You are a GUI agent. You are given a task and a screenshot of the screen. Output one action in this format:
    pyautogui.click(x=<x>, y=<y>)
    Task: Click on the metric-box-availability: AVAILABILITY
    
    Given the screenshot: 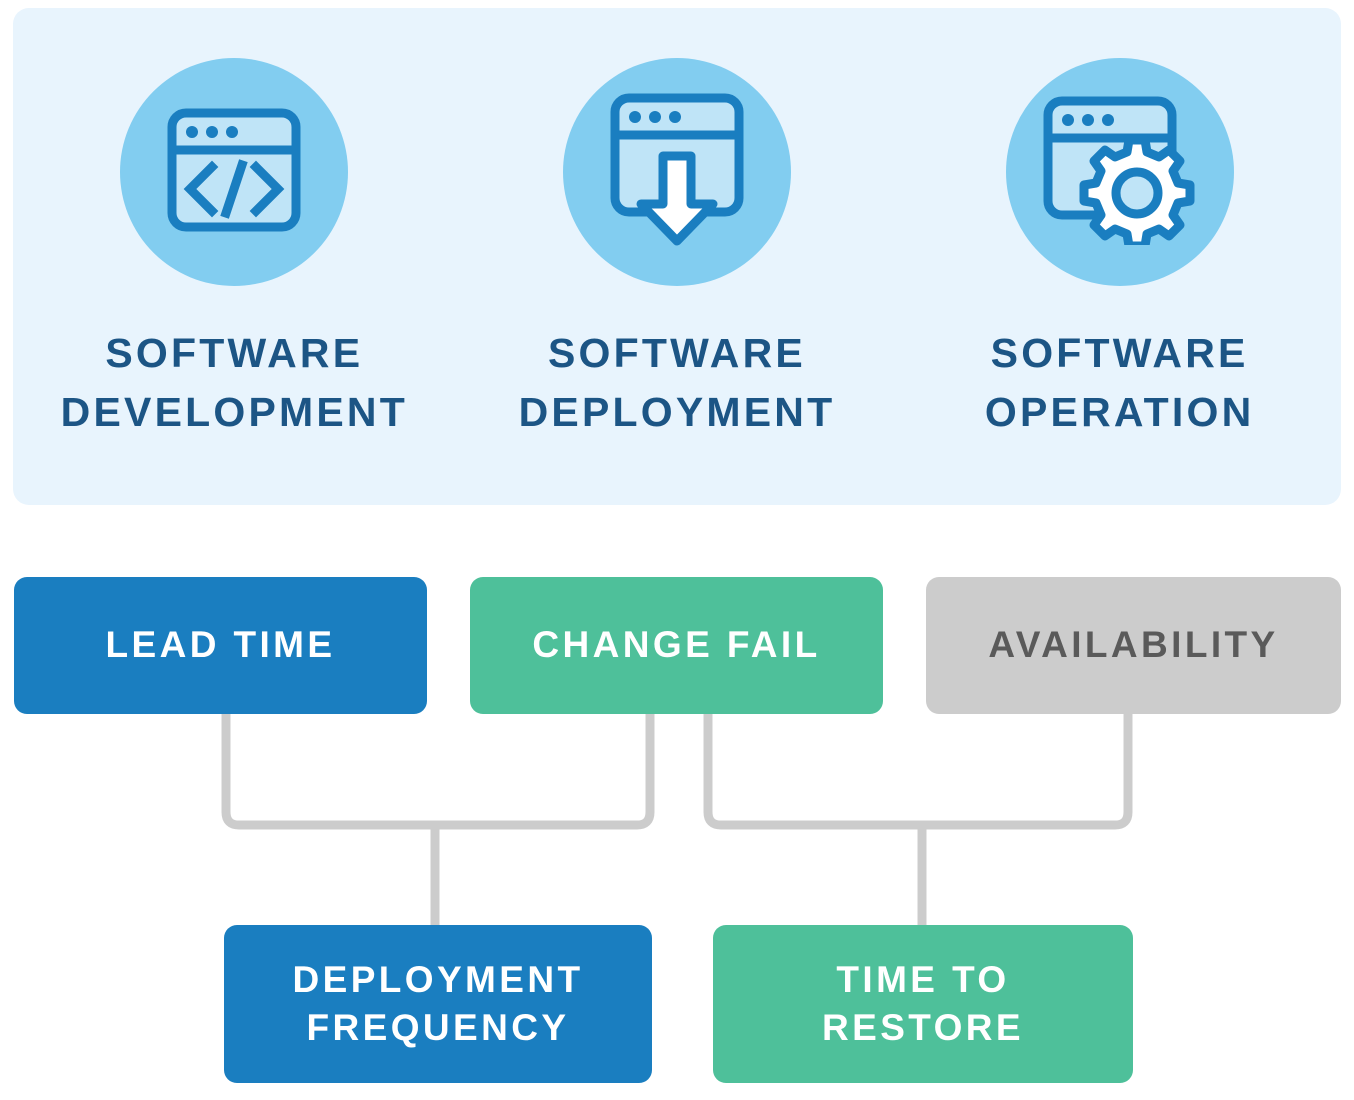 What is the action you would take?
    pyautogui.click(x=1133, y=645)
    